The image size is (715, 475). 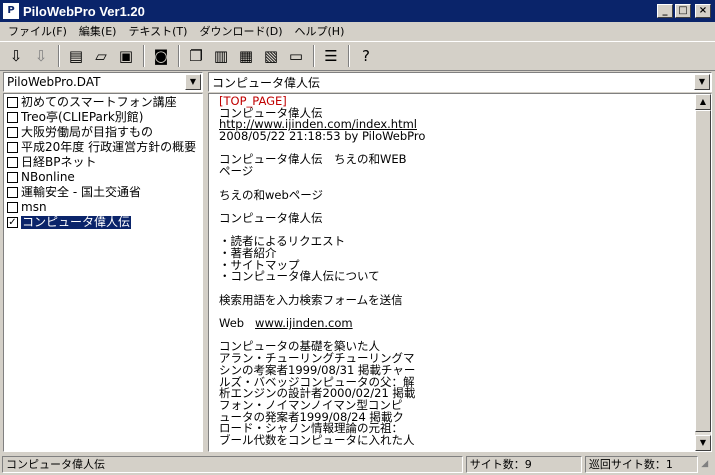 I want to click on scroll-thumb, so click(x=703, y=271).